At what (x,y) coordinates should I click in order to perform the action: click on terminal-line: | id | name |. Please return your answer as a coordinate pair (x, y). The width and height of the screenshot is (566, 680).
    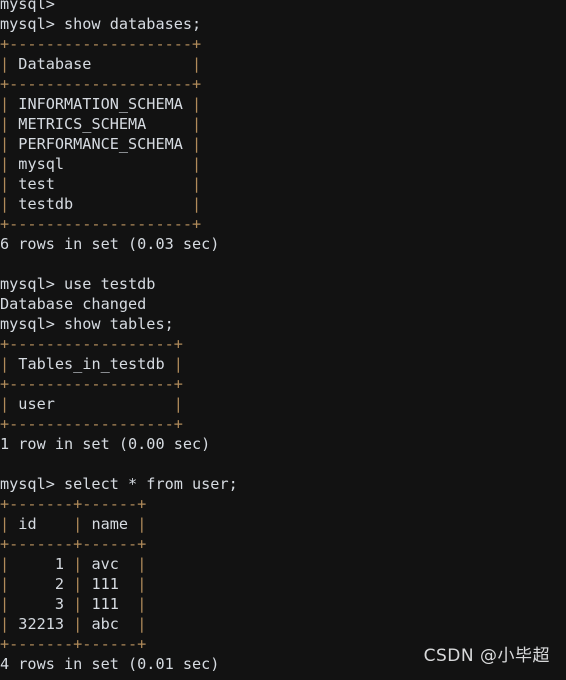
    Looking at the image, I should click on (283, 524).